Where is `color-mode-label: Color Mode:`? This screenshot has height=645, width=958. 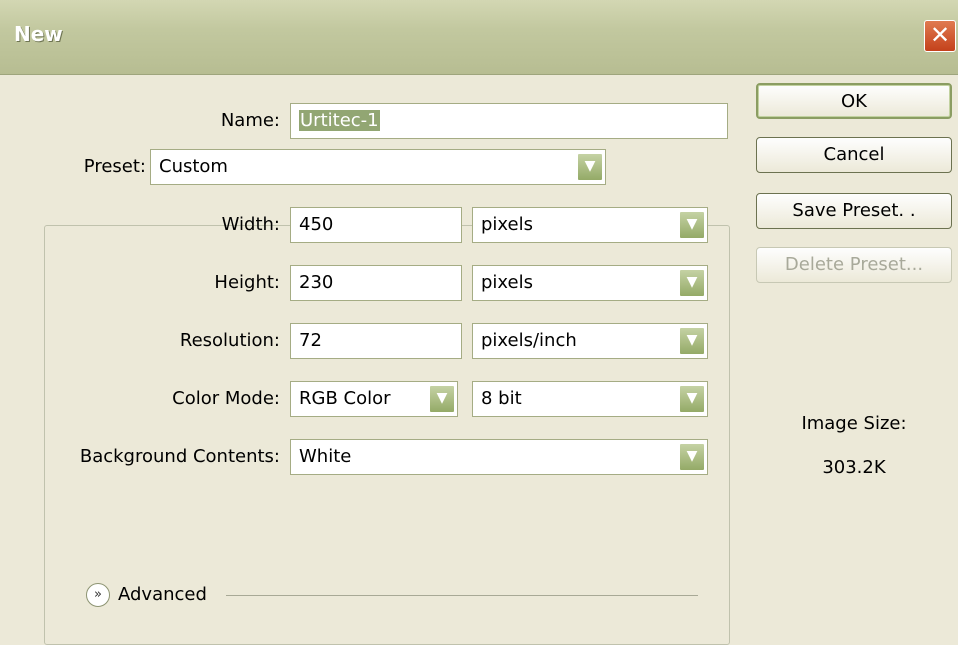
color-mode-label: Color Mode: is located at coordinates (226, 398).